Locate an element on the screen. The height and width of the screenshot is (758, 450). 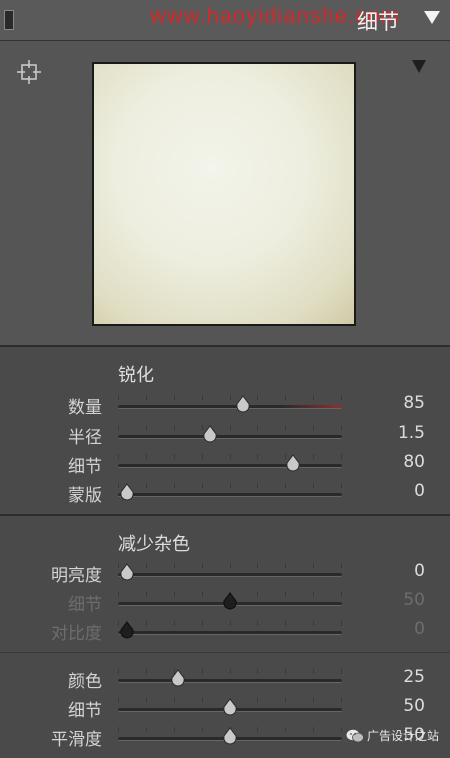
slider-row: 数量 85 is located at coordinates (225, 405).